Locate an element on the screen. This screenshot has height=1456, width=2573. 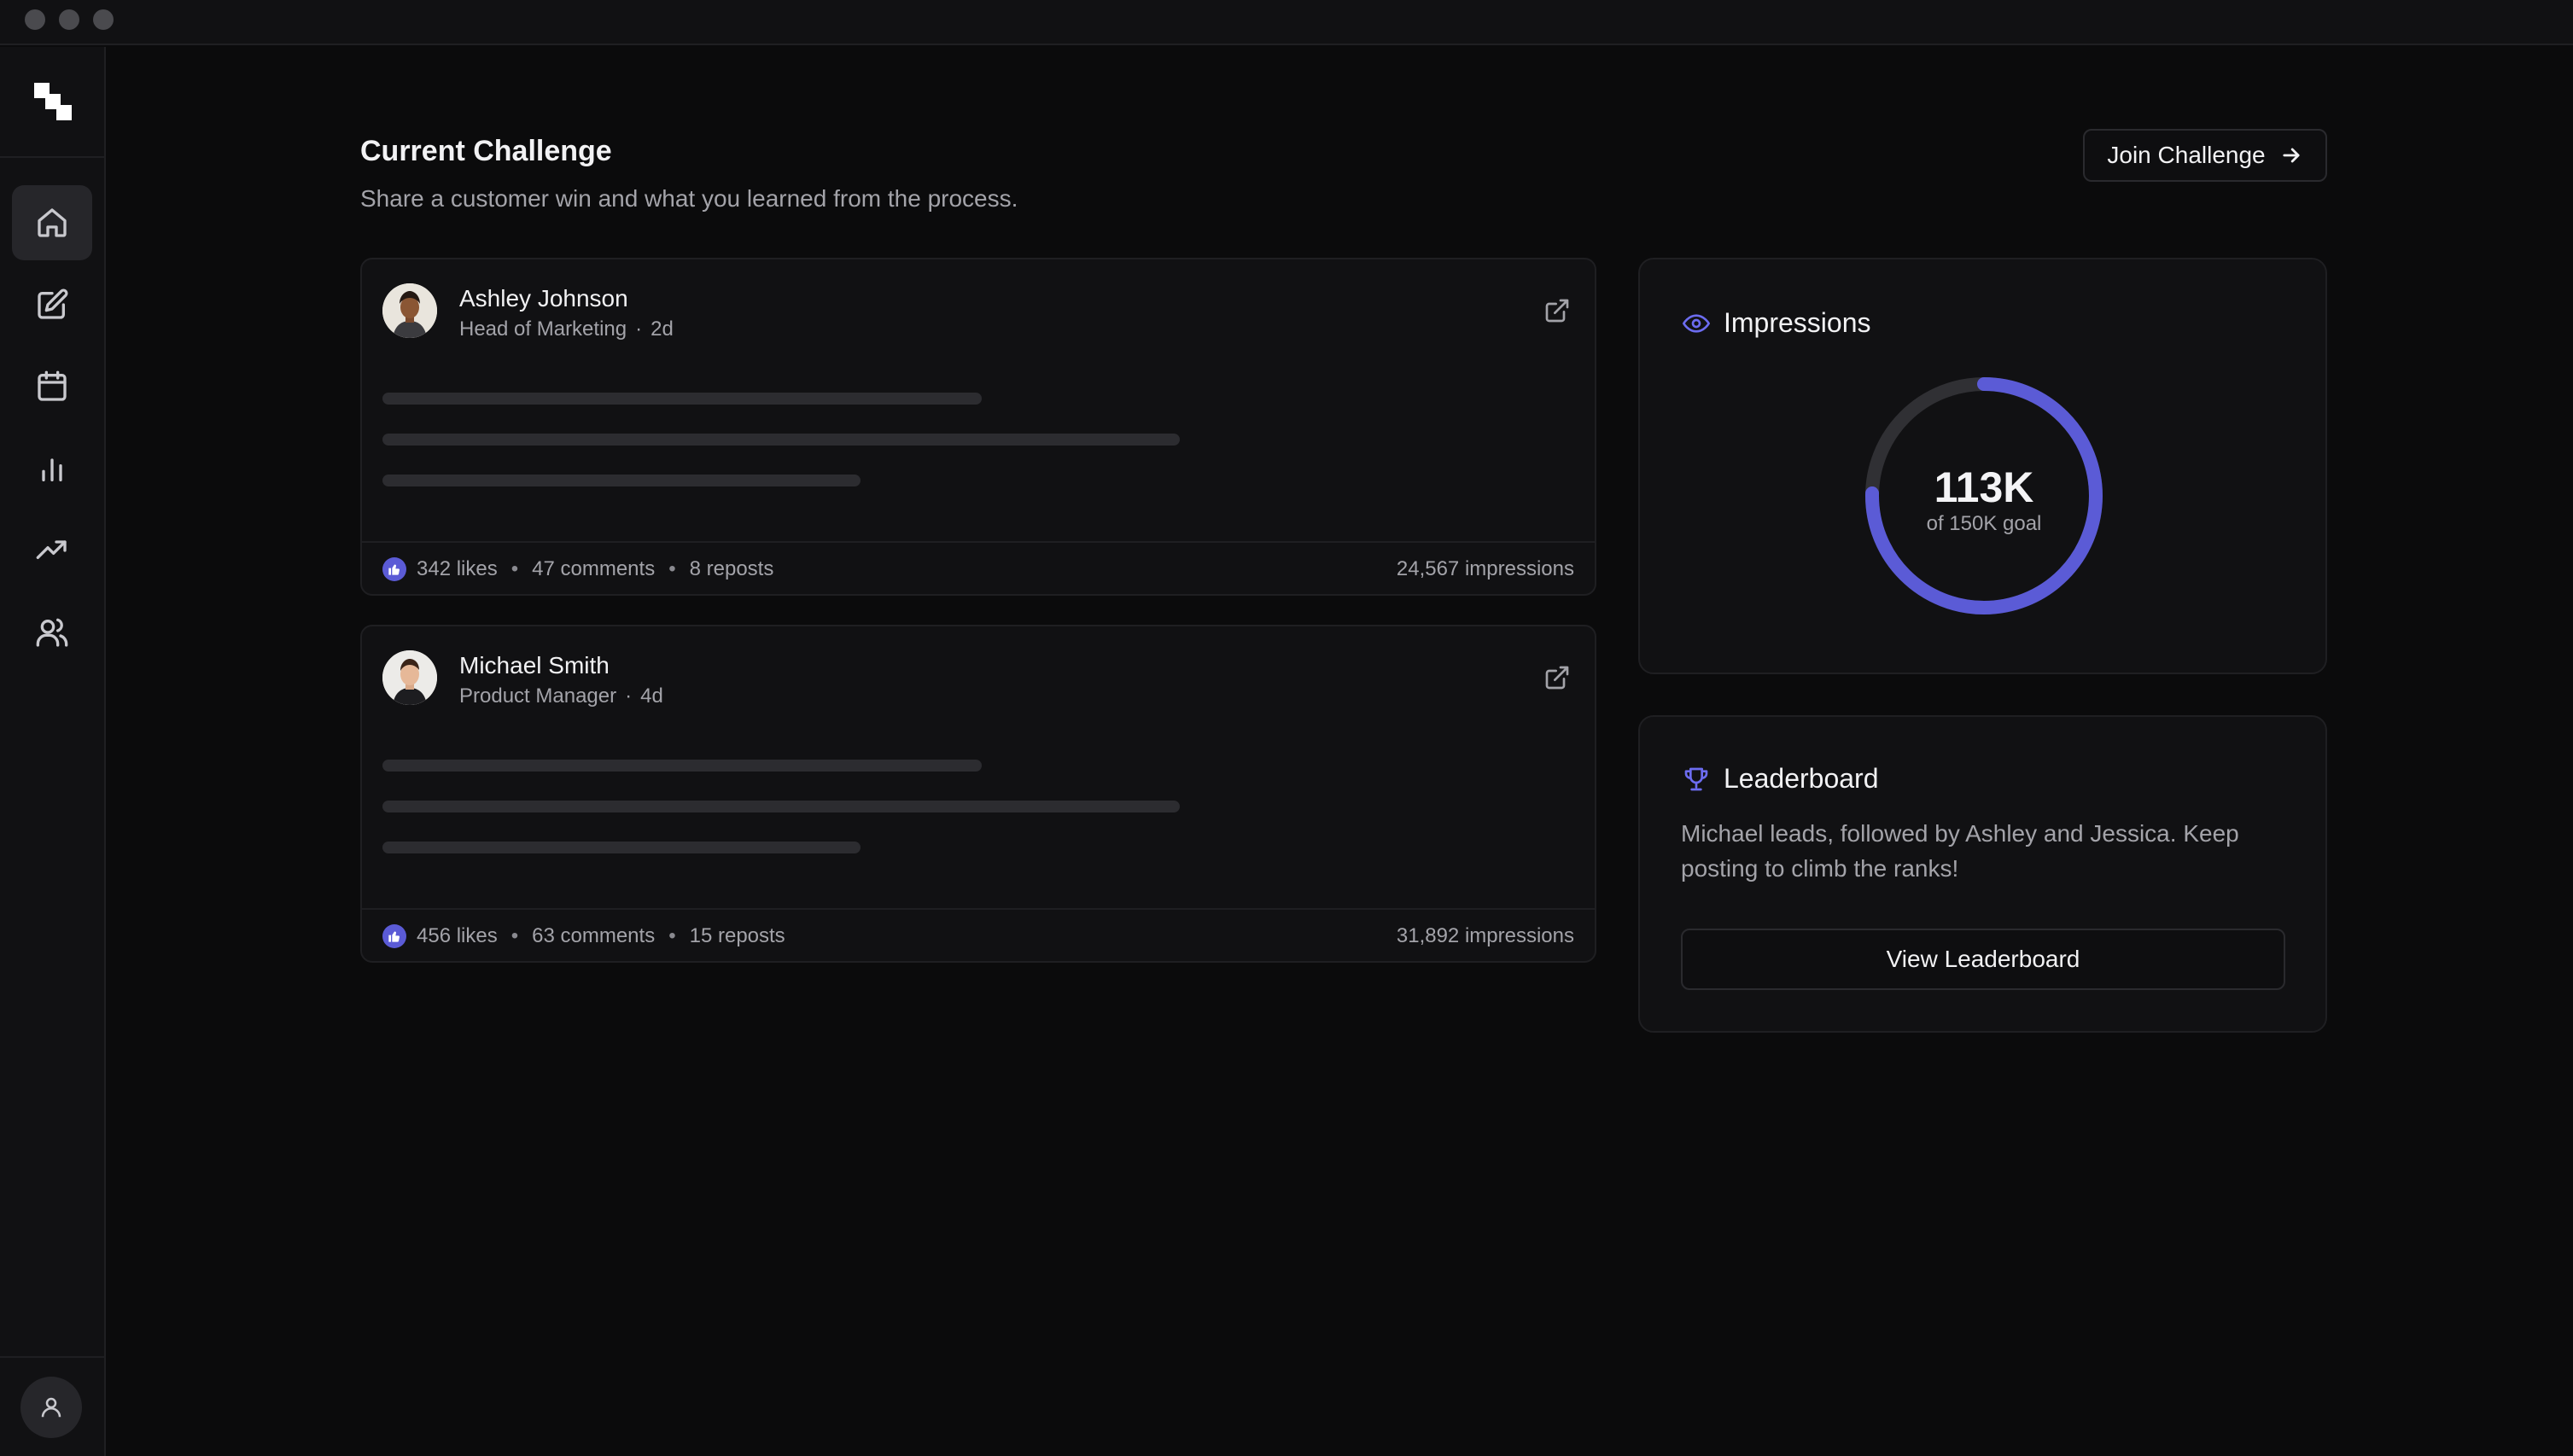
window-close-button is located at coordinates (35, 20).